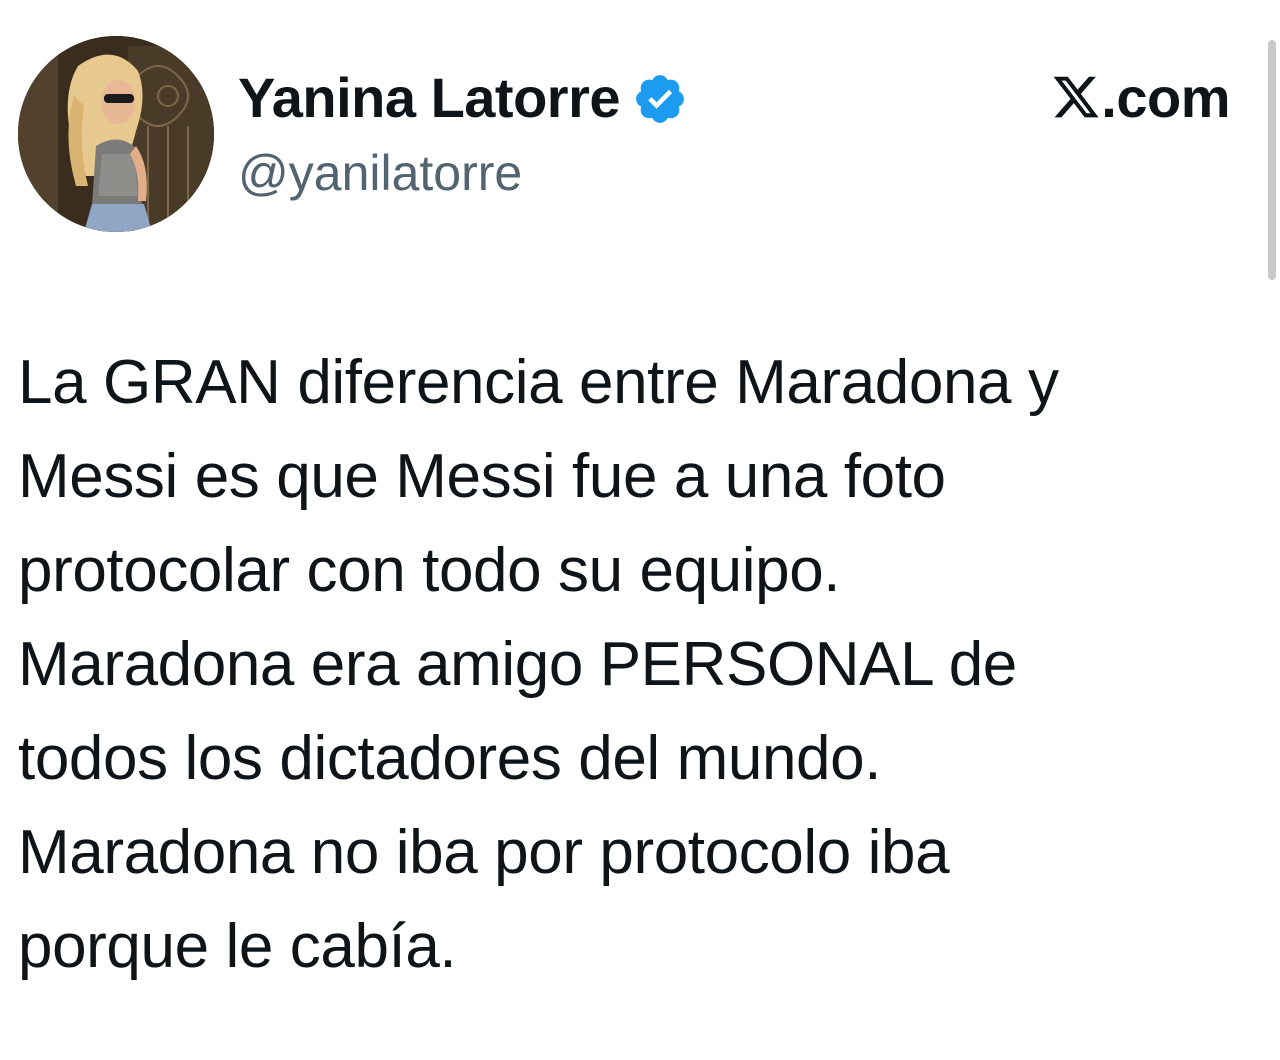  I want to click on tweet-text-line: Maradona no iba por protocolo iba, so click(484, 852).